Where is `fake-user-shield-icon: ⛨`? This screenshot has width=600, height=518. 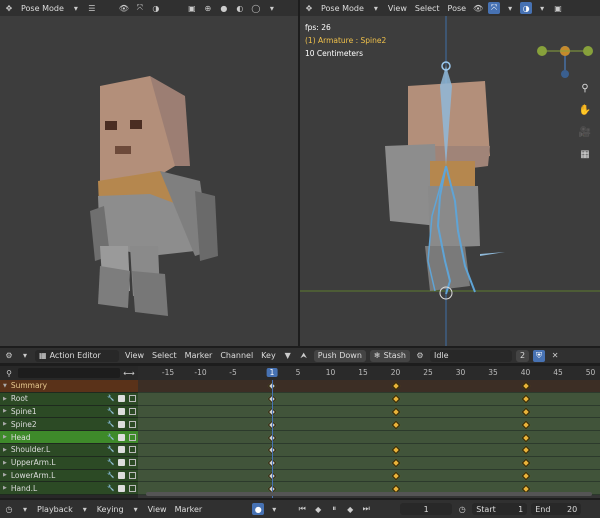 fake-user-shield-icon: ⛨ is located at coordinates (539, 355).